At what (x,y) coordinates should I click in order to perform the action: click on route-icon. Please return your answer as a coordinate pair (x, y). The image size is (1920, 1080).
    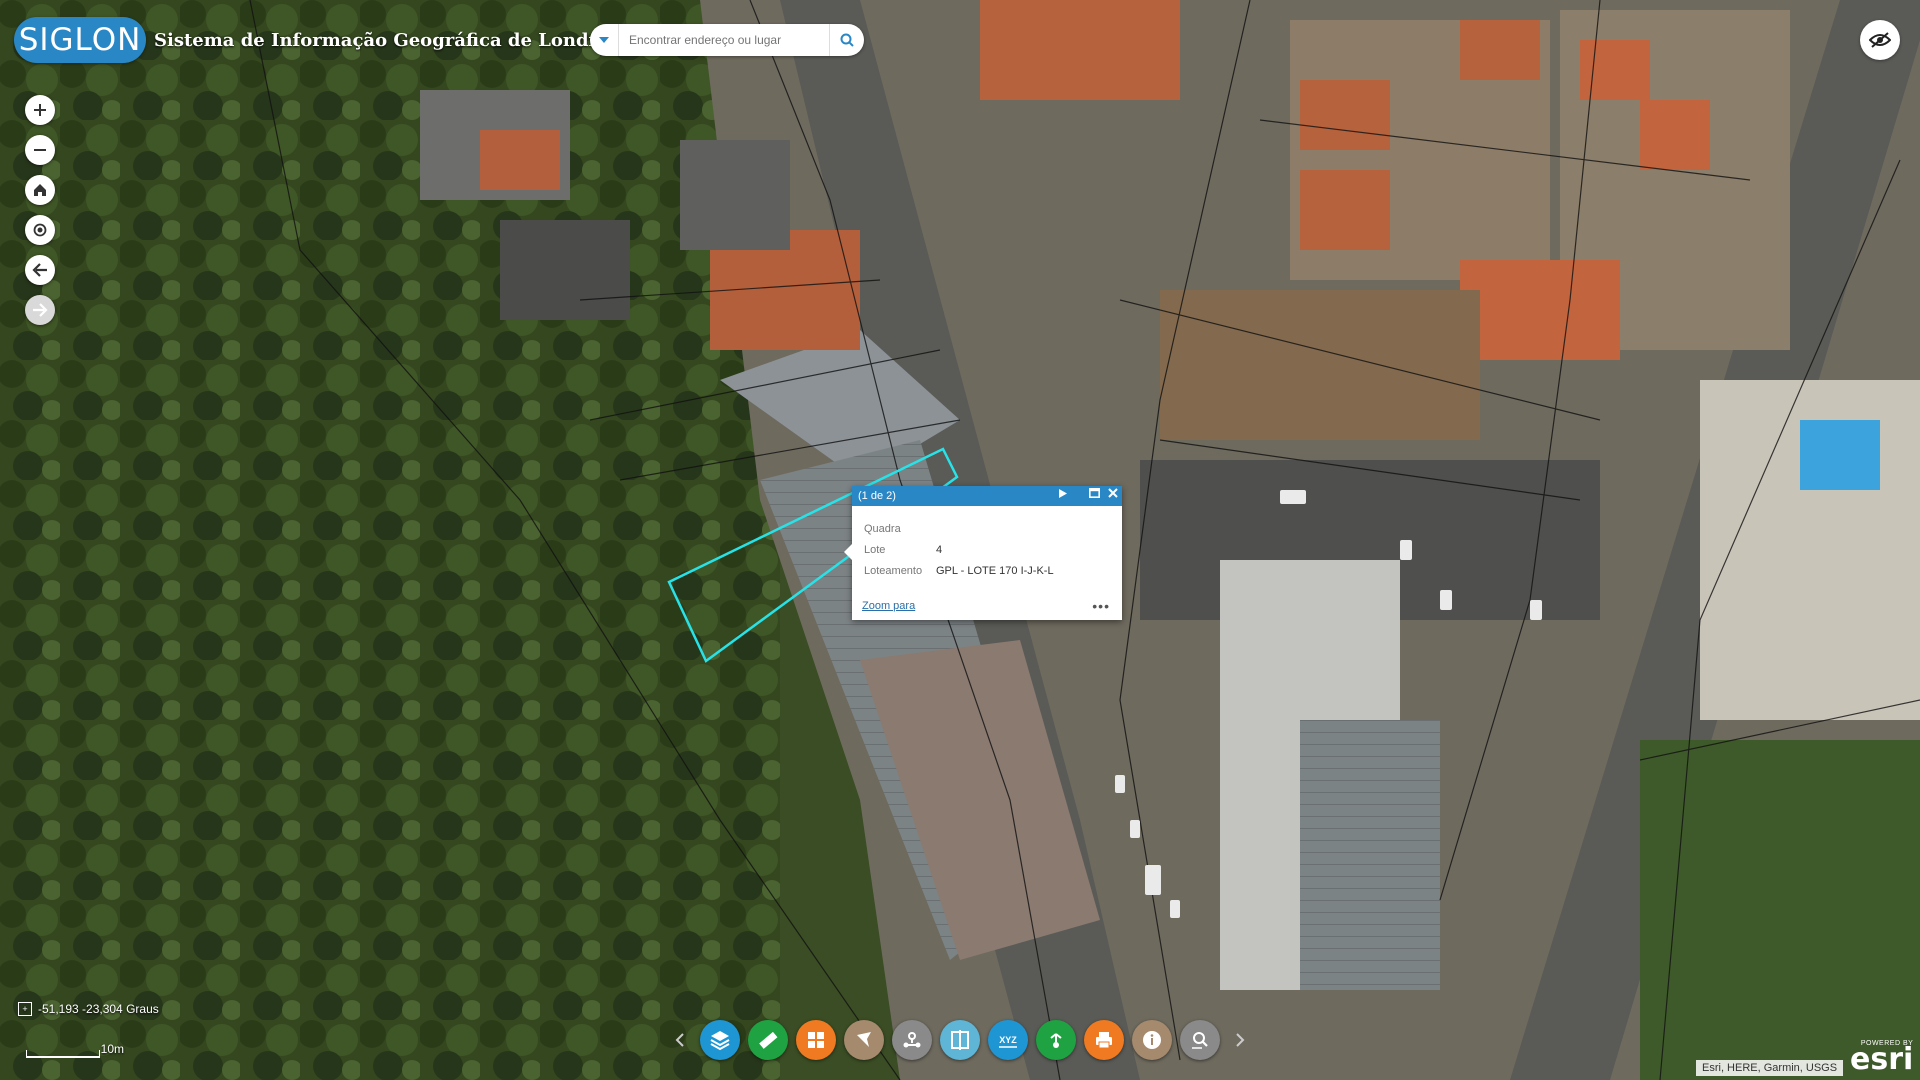
    Looking at the image, I should click on (1056, 1040).